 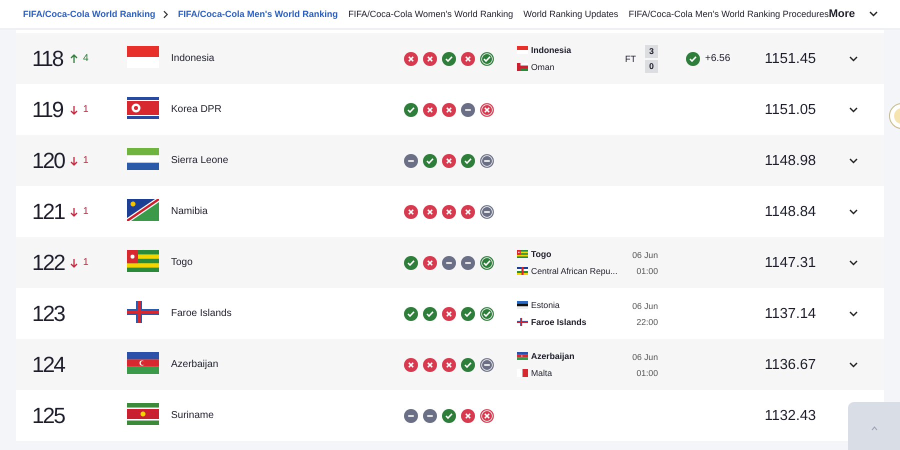 I want to click on rank-number: 125, so click(x=49, y=415).